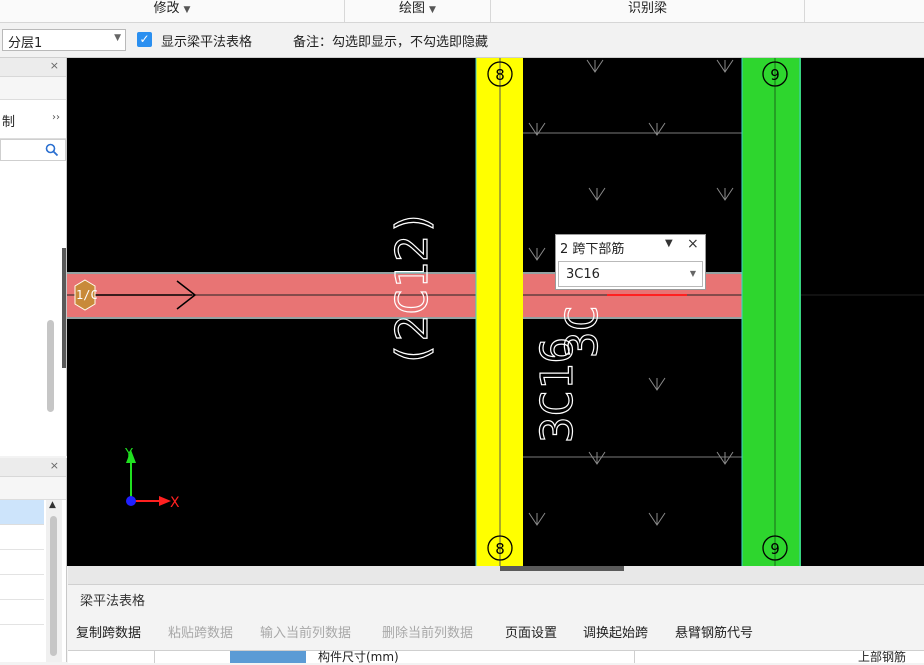  I want to click on left-panel-bottom: × ▲, so click(33, 560).